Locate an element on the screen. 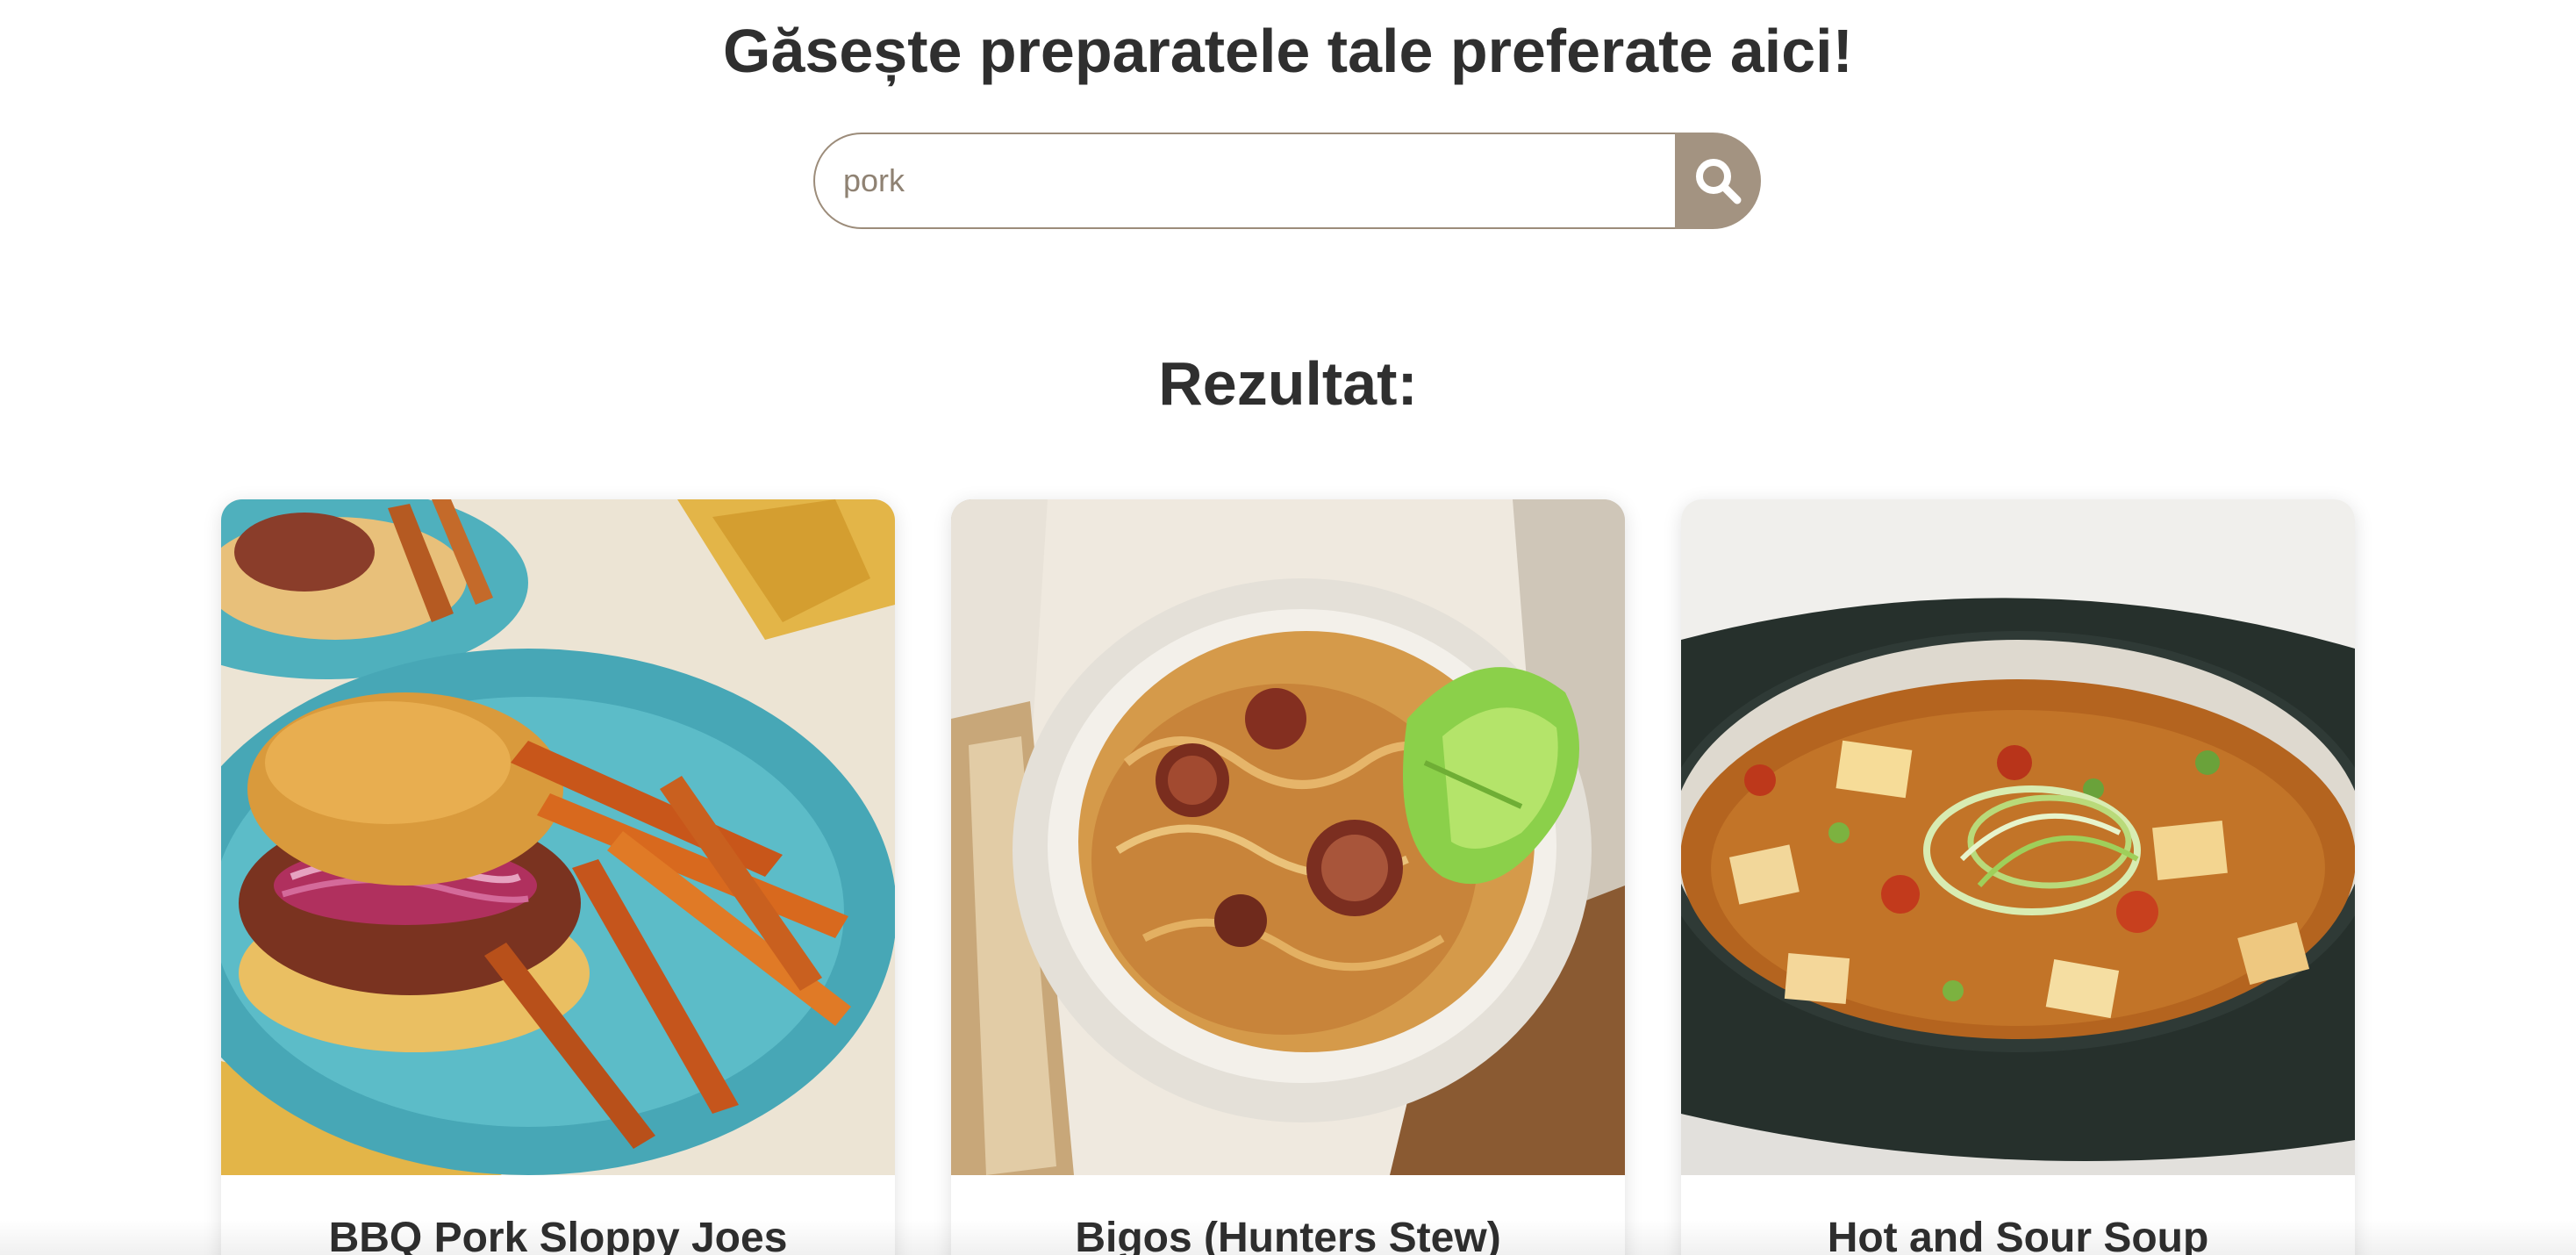  results-heading: Rezultat: is located at coordinates (1288, 383).